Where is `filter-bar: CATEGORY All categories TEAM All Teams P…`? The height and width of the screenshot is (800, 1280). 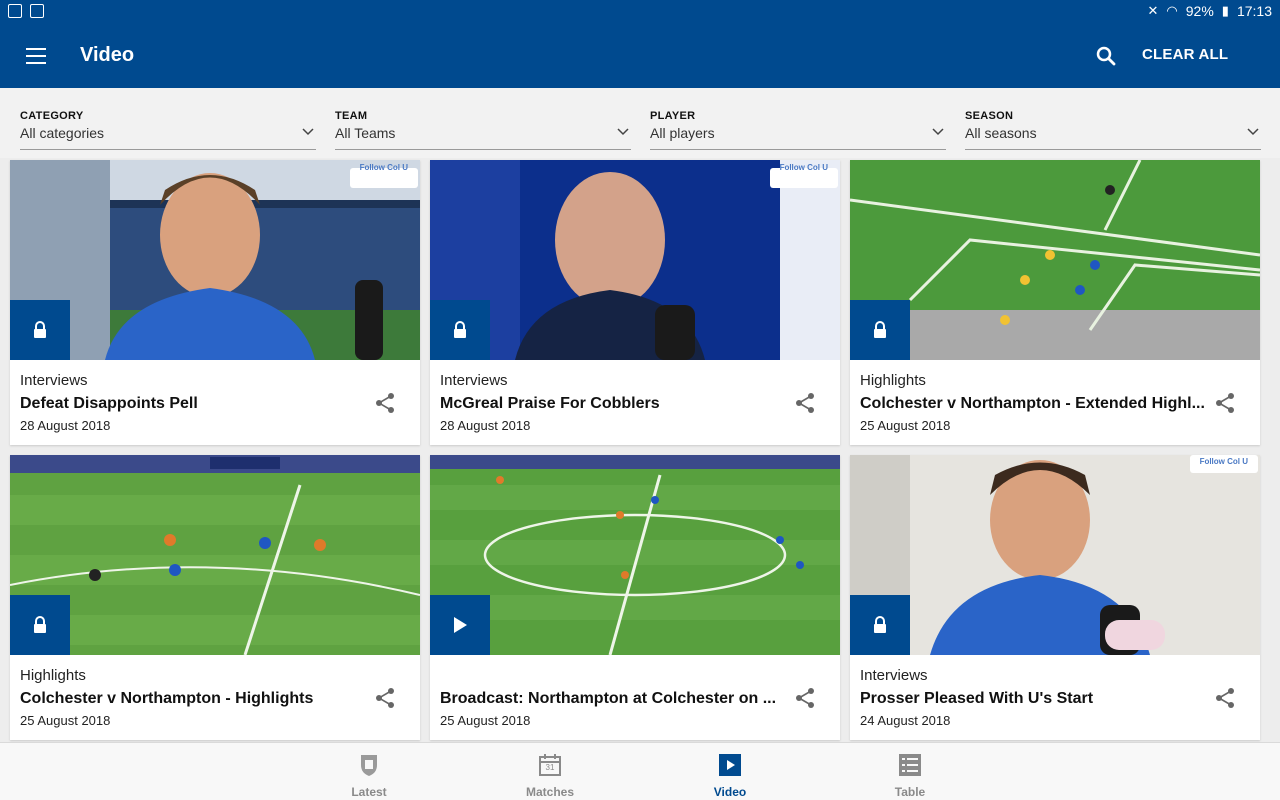 filter-bar: CATEGORY All categories TEAM All Teams P… is located at coordinates (640, 123).